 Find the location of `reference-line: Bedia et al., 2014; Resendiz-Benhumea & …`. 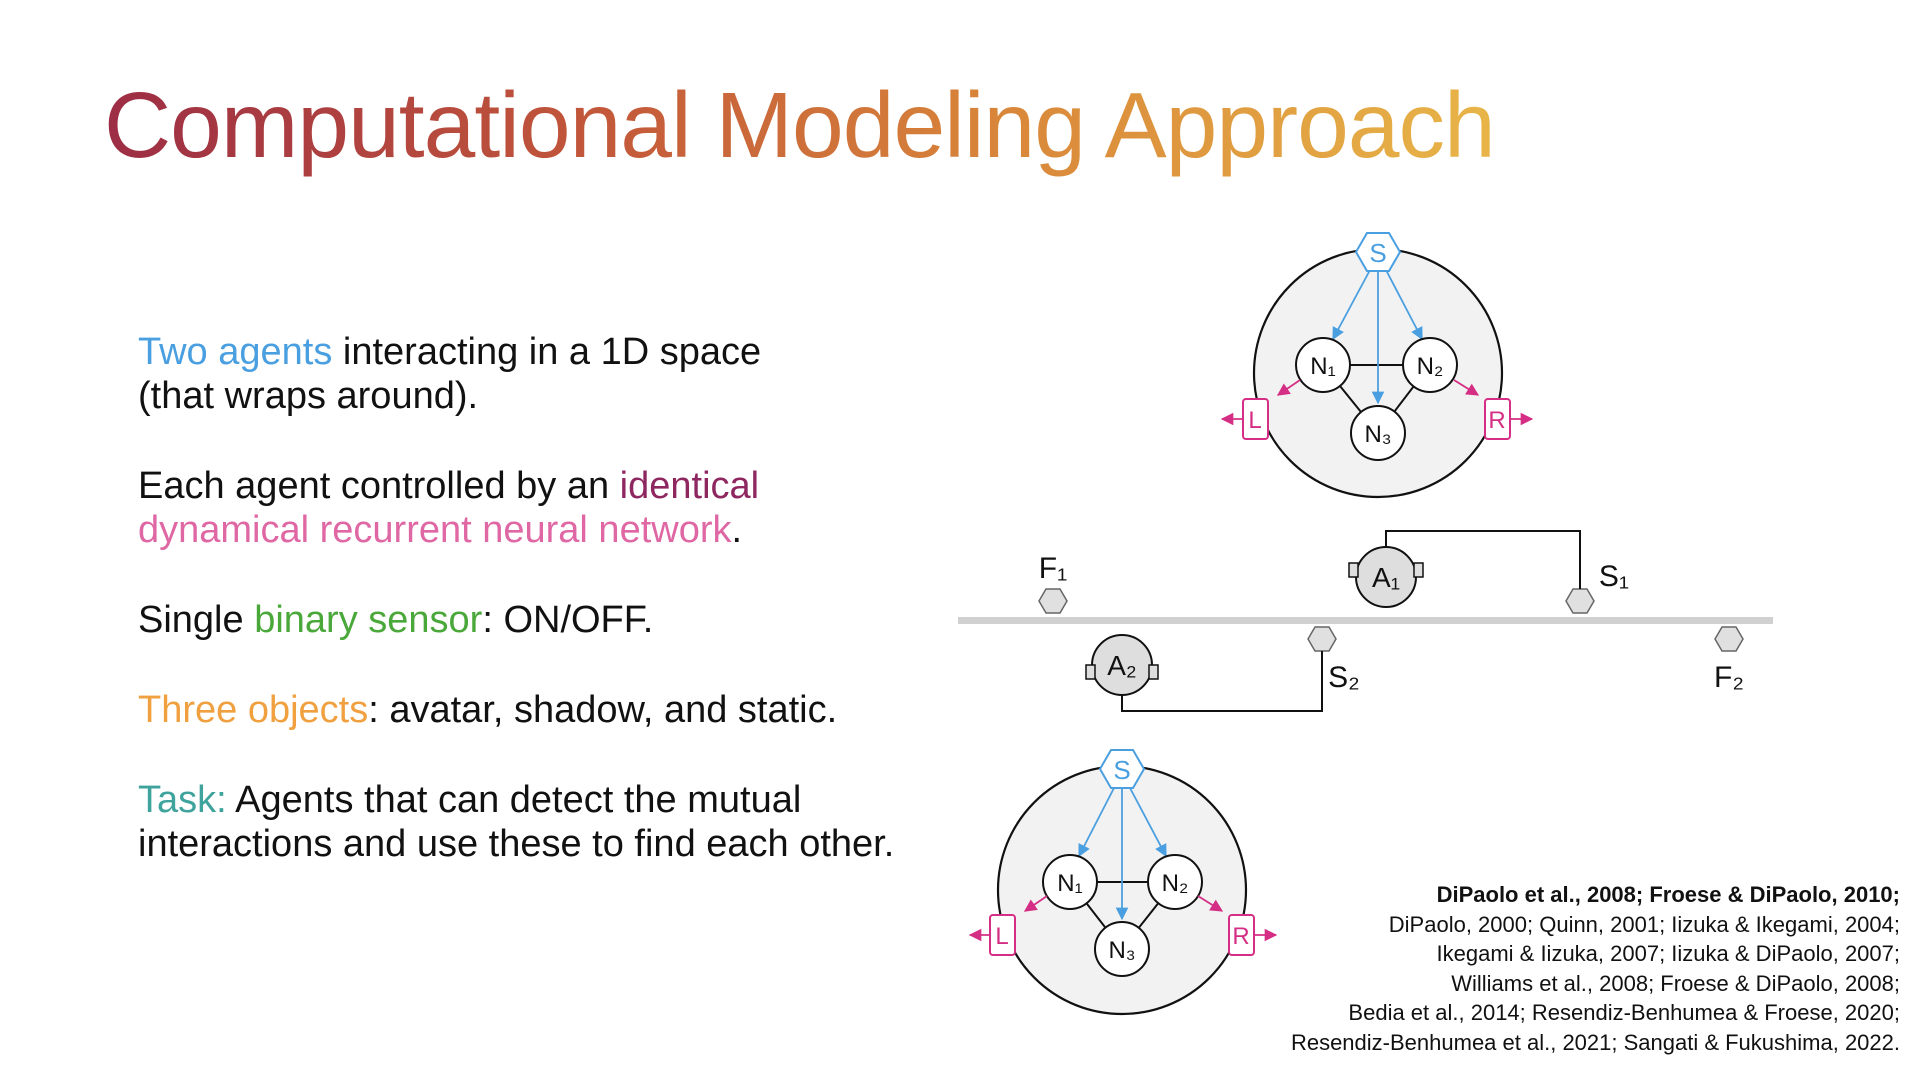

reference-line: Bedia et al., 2014; Resendiz-Benhumea & … is located at coordinates (1624, 1012).